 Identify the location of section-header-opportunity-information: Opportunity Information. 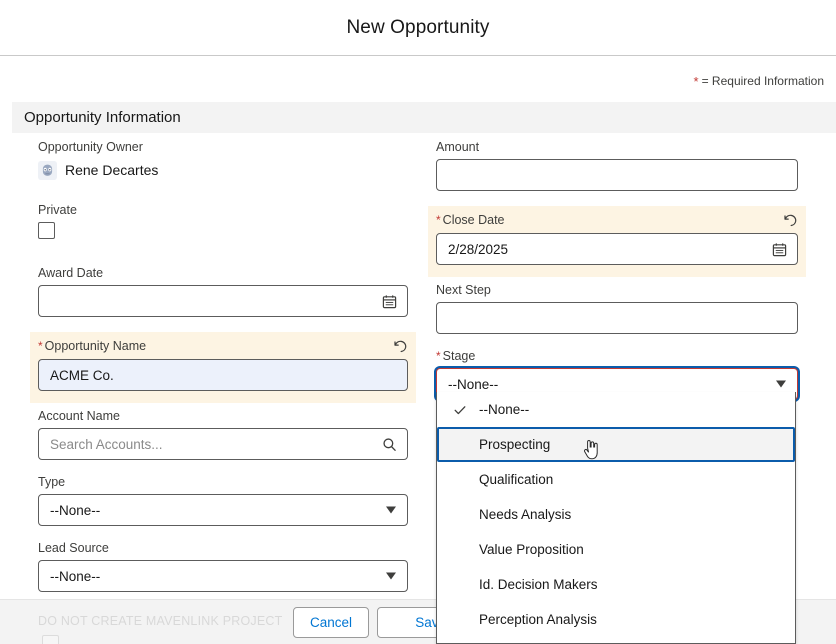
(424, 117).